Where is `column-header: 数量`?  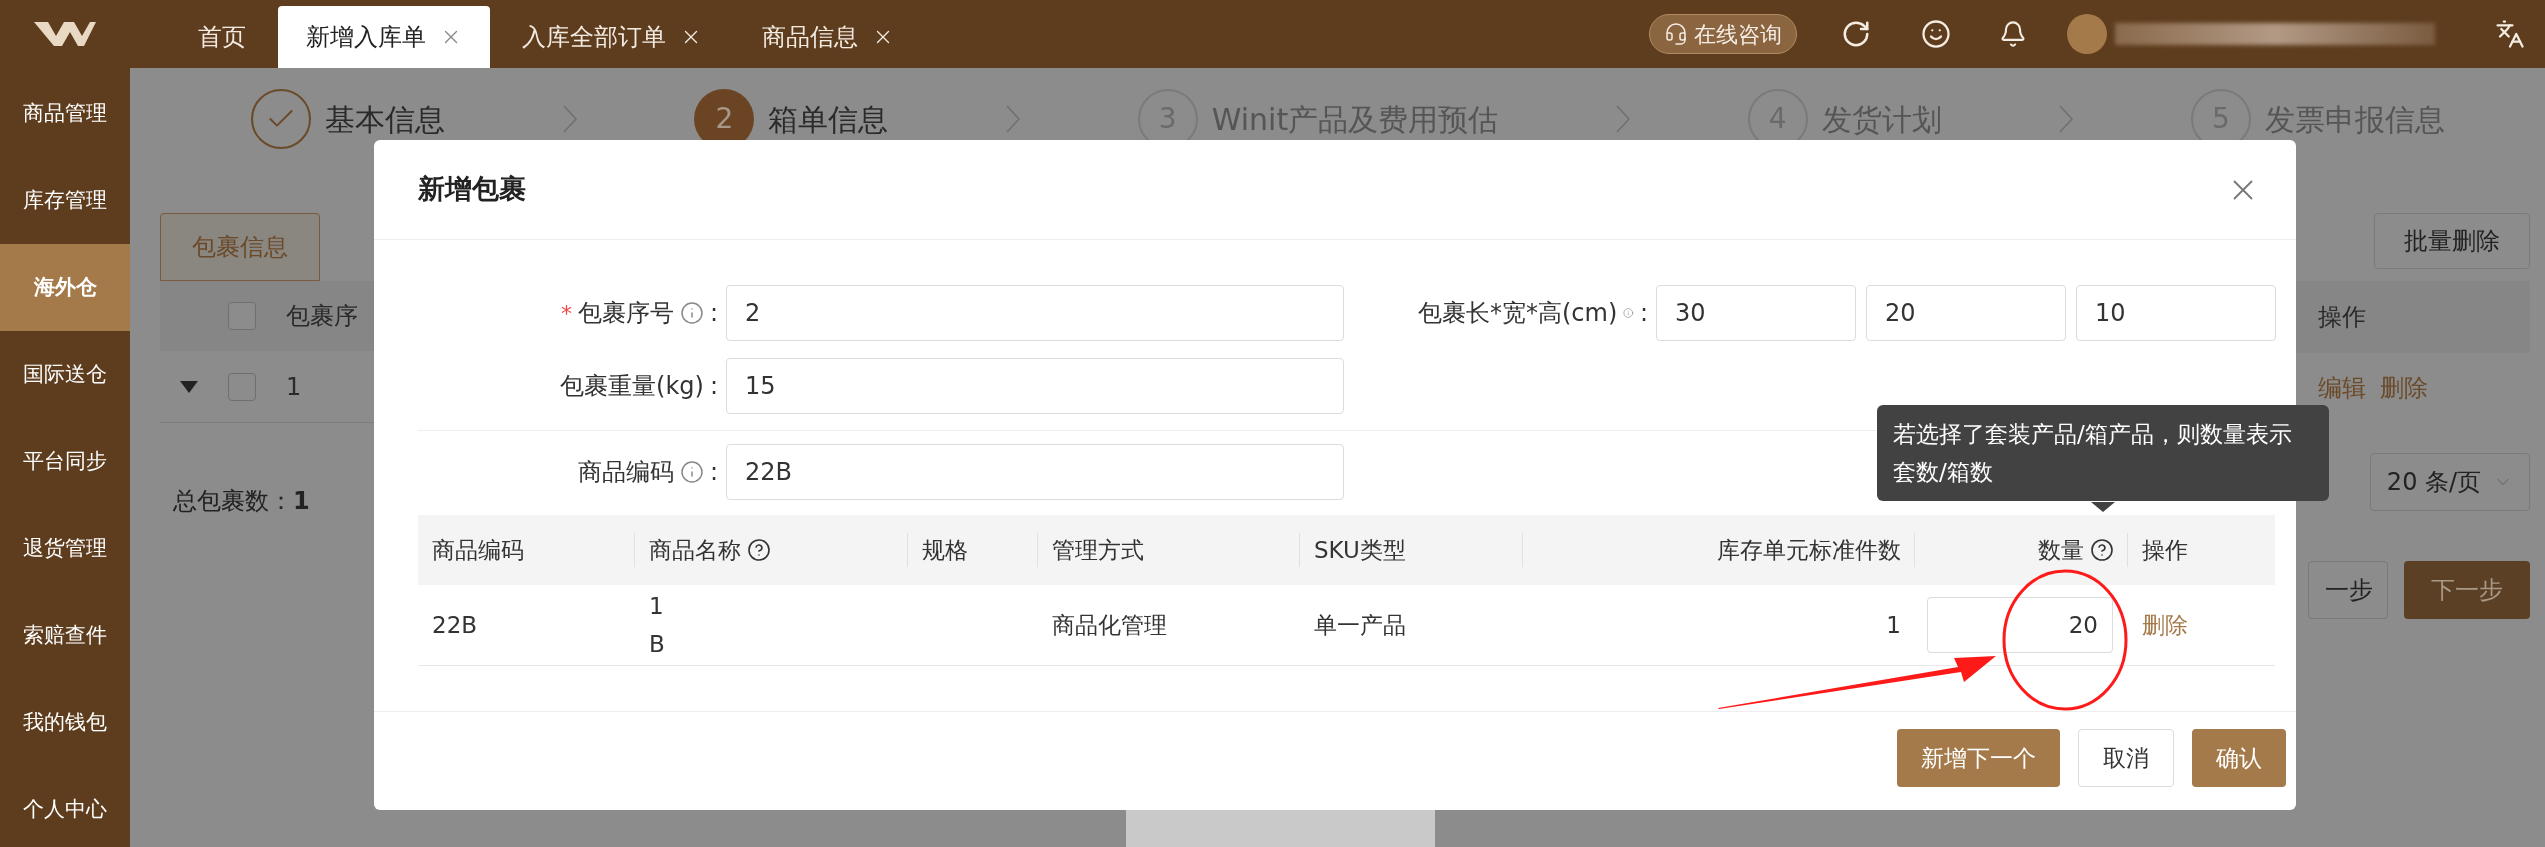 column-header: 数量 is located at coordinates (2061, 550).